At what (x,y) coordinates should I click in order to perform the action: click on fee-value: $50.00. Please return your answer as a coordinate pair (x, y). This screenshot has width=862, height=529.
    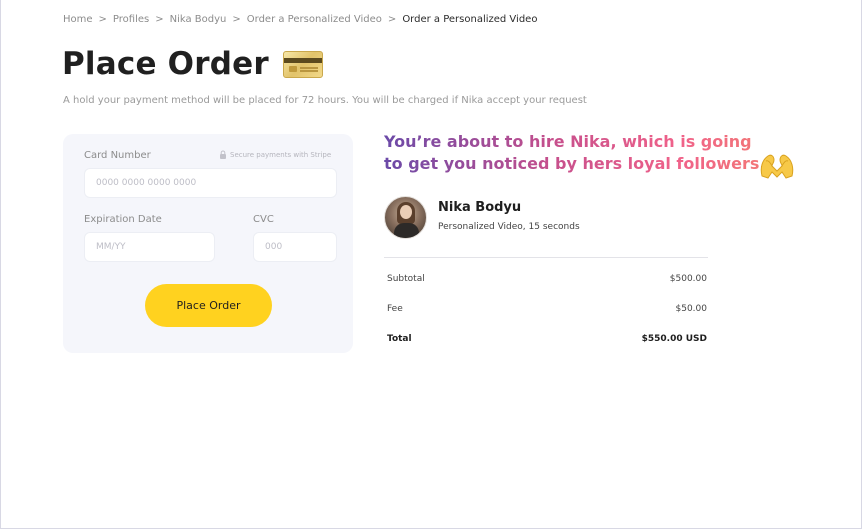
    Looking at the image, I should click on (691, 309).